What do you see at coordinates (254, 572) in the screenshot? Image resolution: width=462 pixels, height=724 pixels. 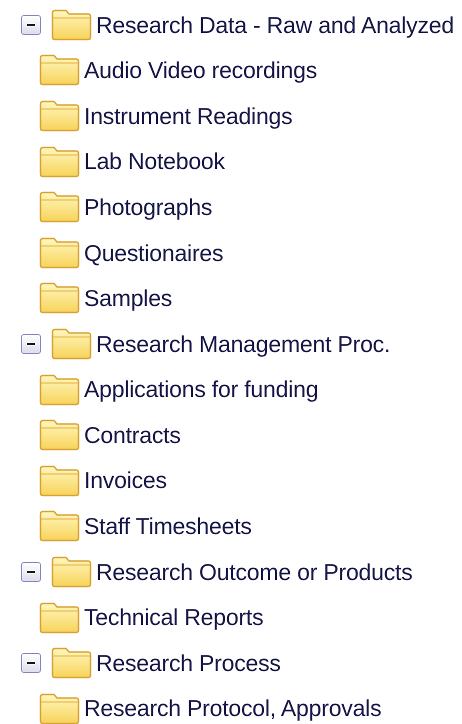 I see `folder-label: Research Outcome or Products` at bounding box center [254, 572].